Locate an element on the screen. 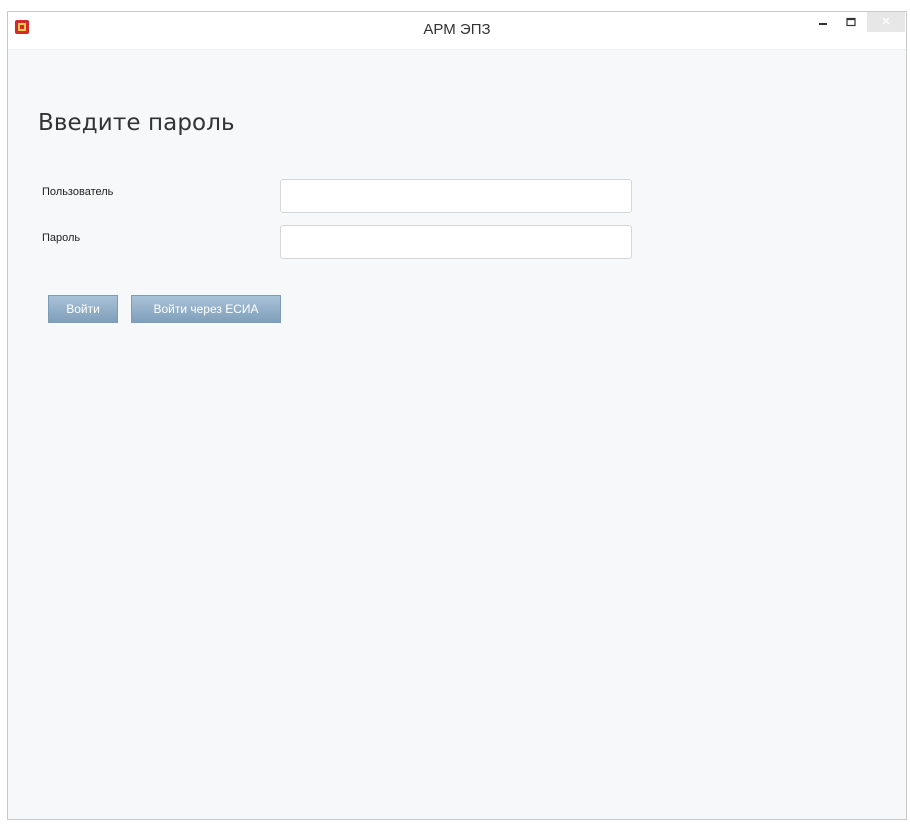  window-title: АРМ ЭПЗ is located at coordinates (457, 29).